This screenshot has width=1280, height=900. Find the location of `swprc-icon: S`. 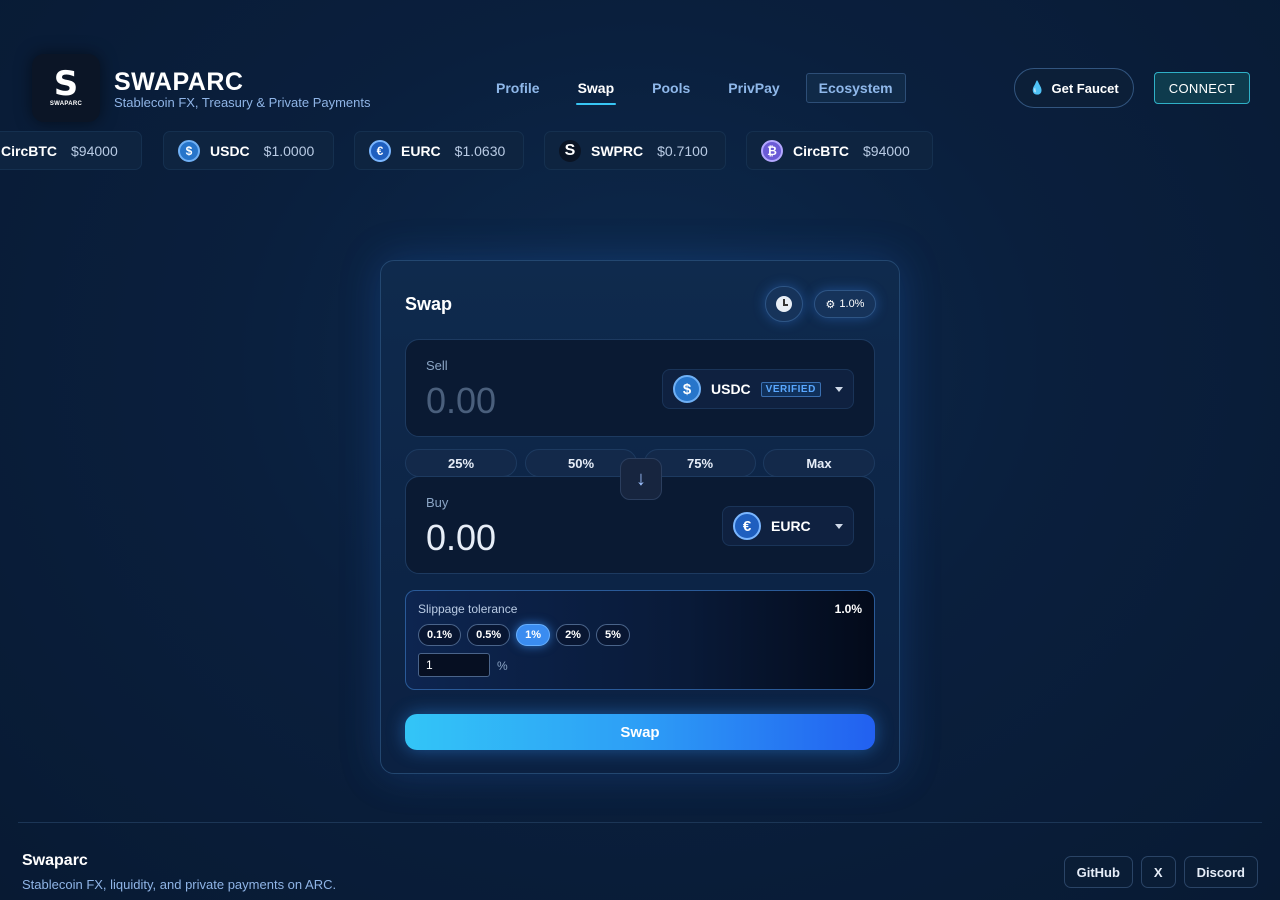

swprc-icon: S is located at coordinates (570, 150).